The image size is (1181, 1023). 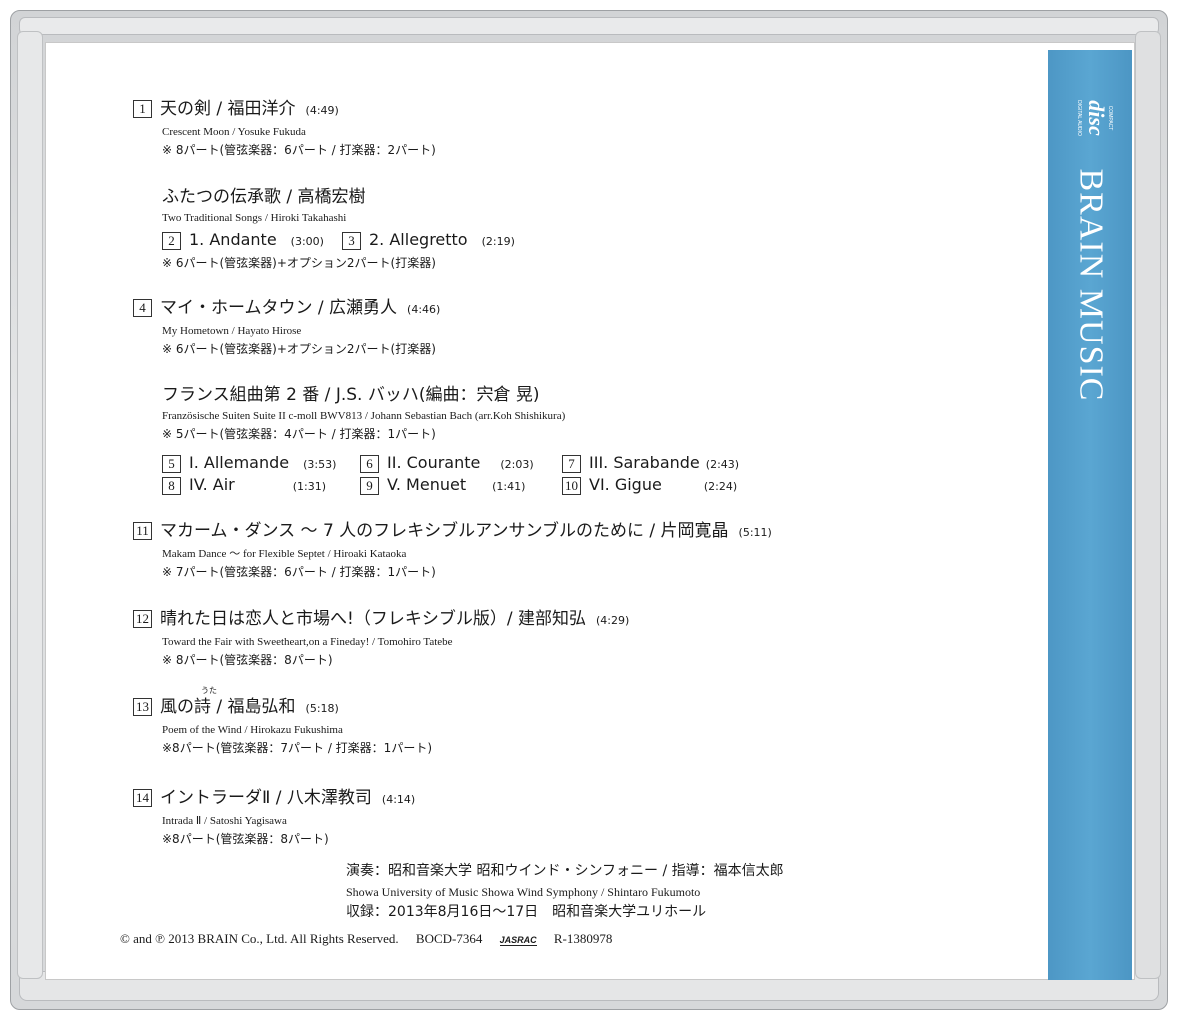 I want to click on compact-disc-logo: COMPACT disc DIGITAL AUDIO, so click(x=1095, y=118).